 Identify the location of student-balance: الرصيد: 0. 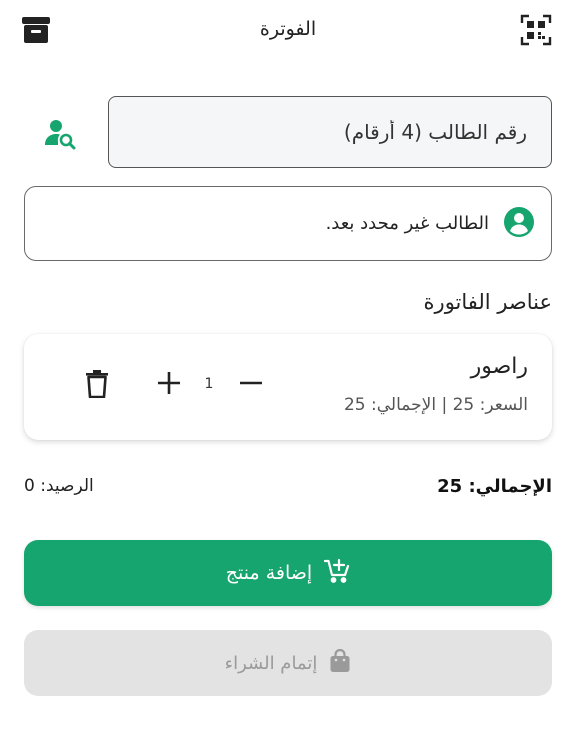
(59, 486).